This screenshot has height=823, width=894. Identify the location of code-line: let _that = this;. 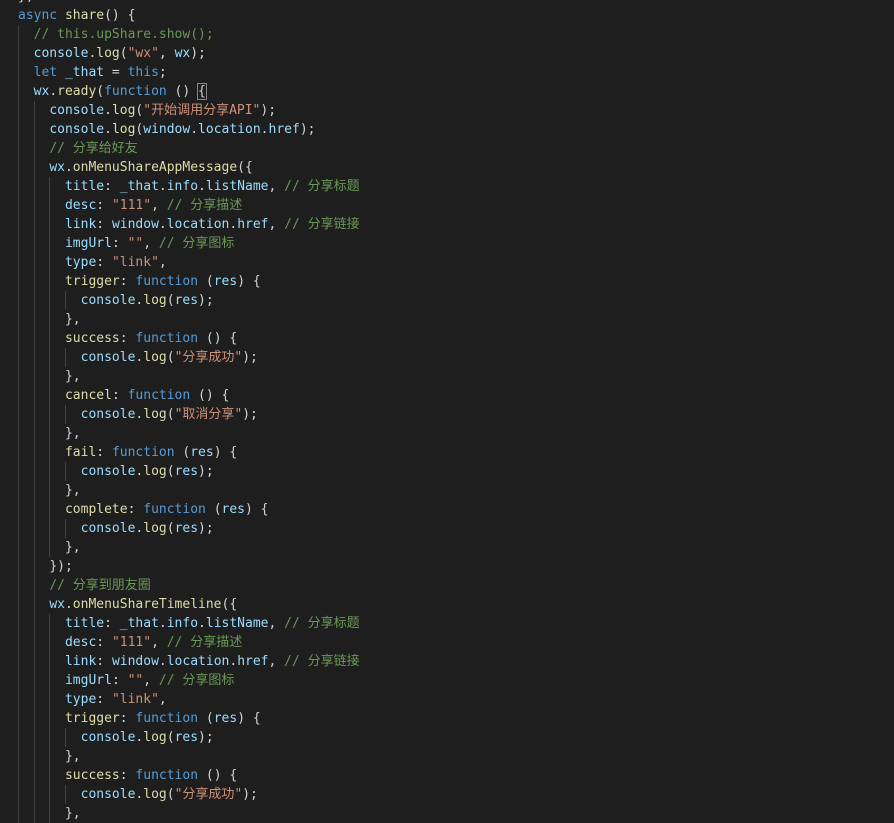
(447, 72).